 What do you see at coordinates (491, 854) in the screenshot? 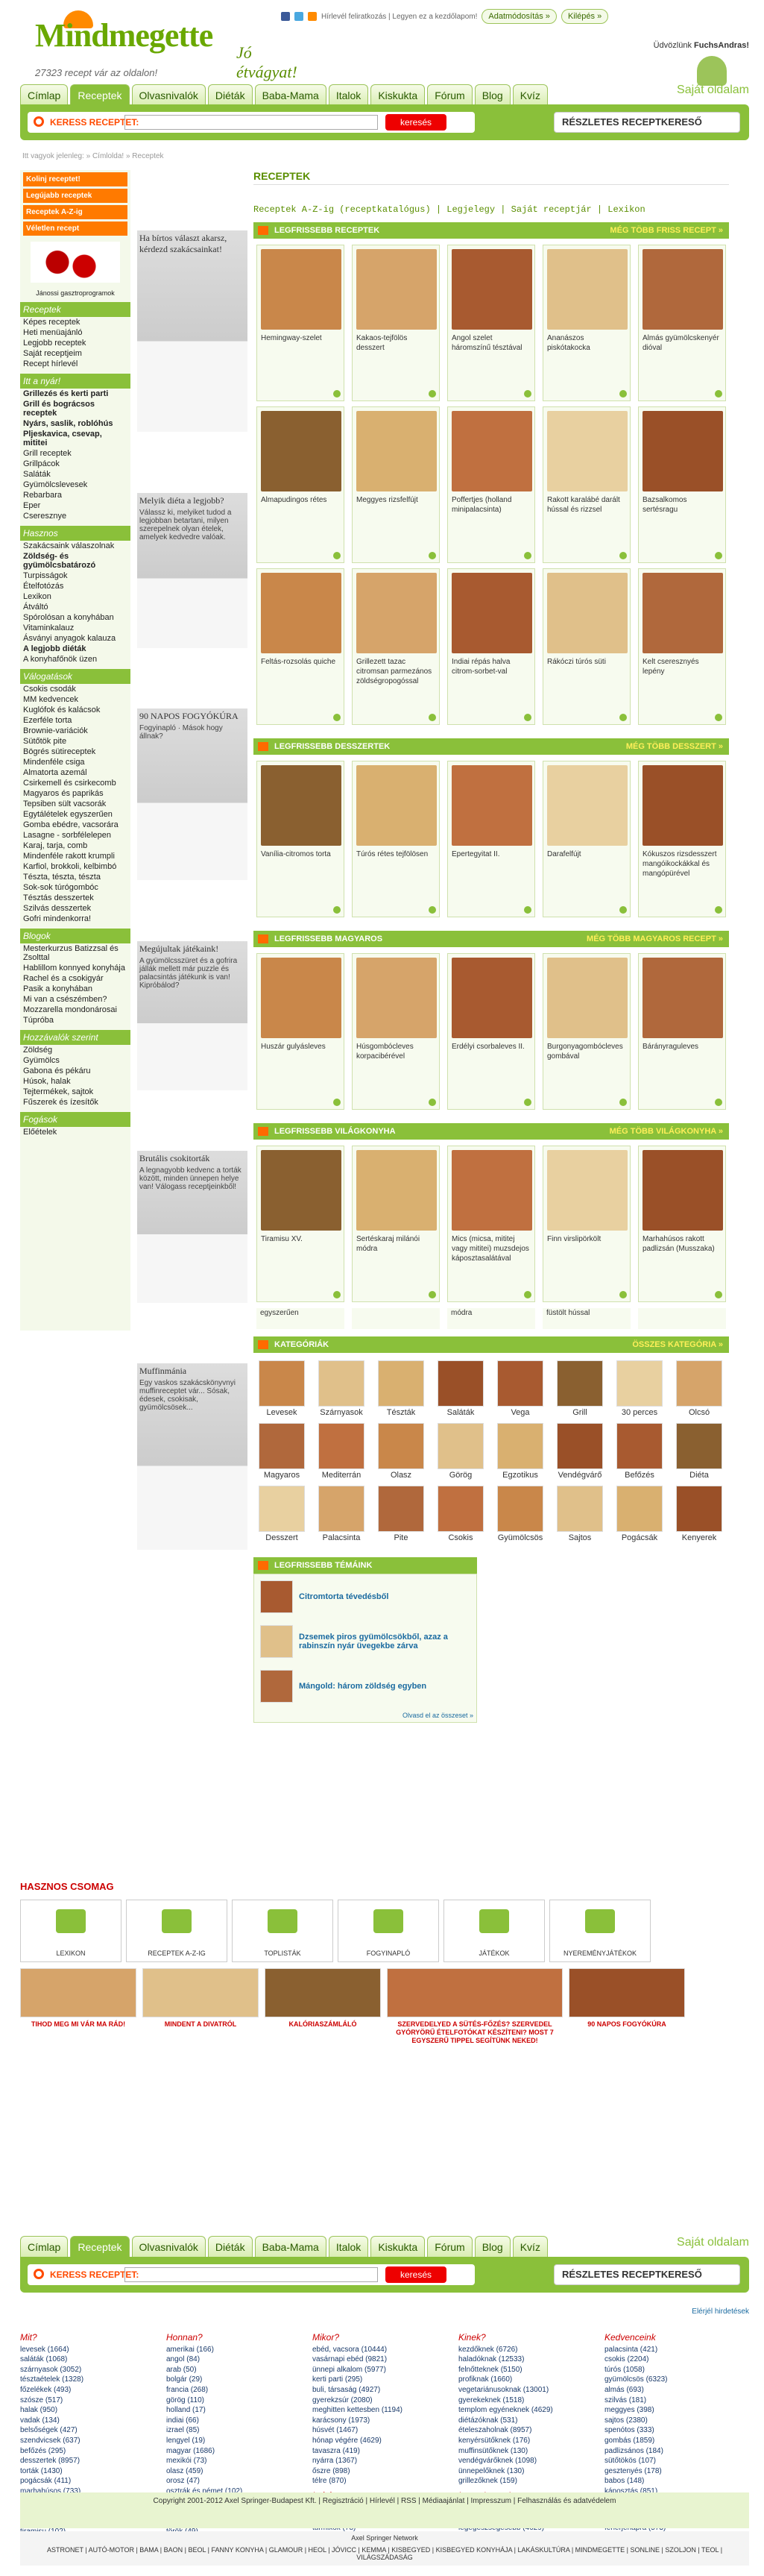
I see `recipe-title: Epertegyitat II.` at bounding box center [491, 854].